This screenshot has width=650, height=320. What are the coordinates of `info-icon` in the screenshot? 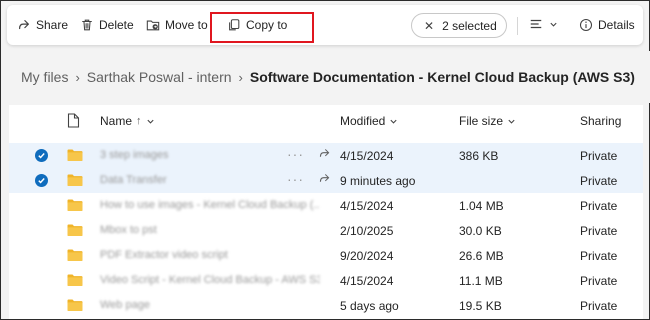 It's located at (586, 25).